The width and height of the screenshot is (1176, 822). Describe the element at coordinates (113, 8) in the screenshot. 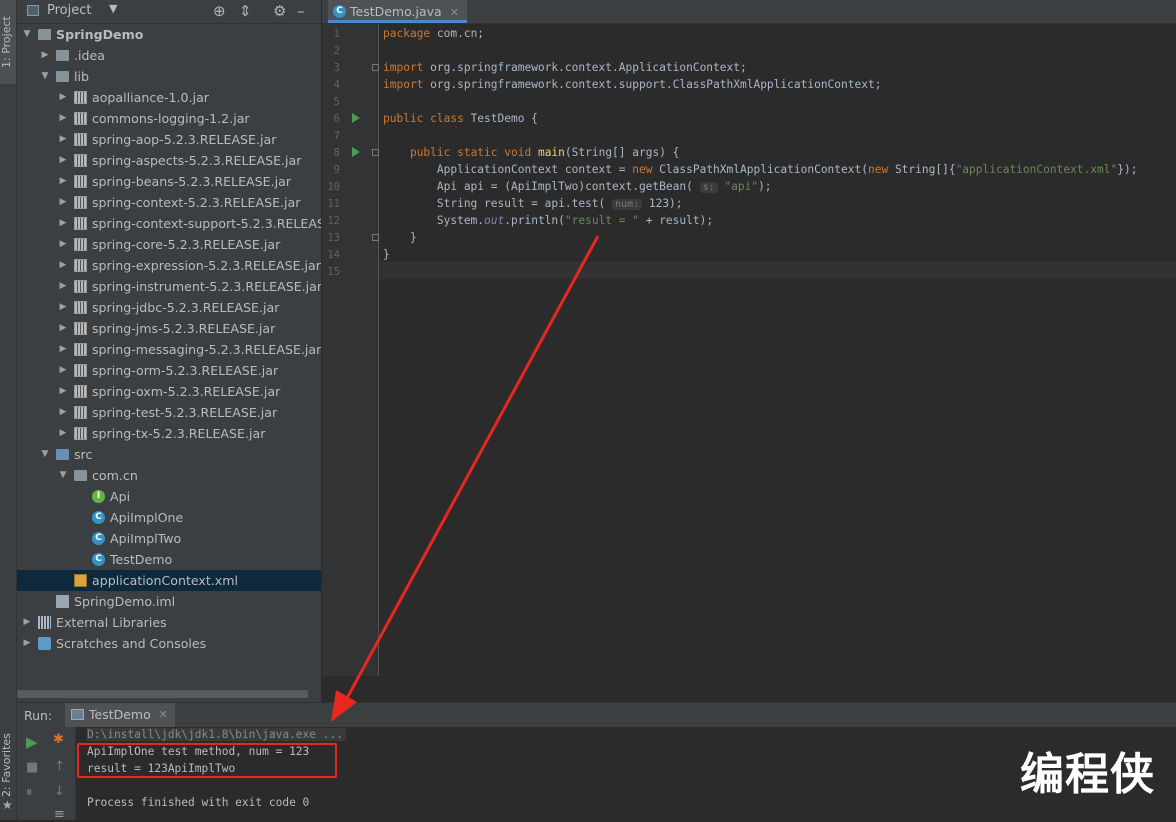

I see `chevron-down-icon: ▼` at that location.